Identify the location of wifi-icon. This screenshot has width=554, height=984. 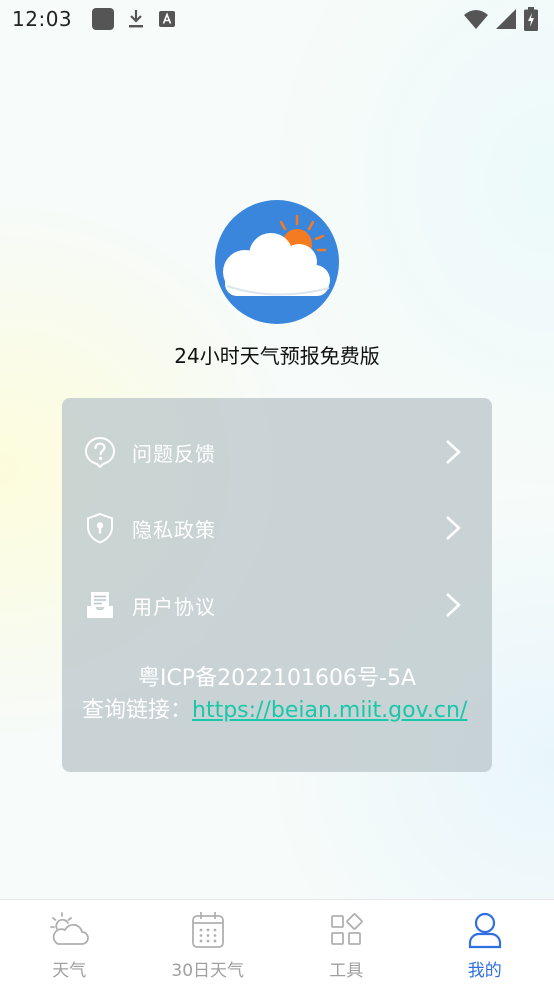
(476, 19).